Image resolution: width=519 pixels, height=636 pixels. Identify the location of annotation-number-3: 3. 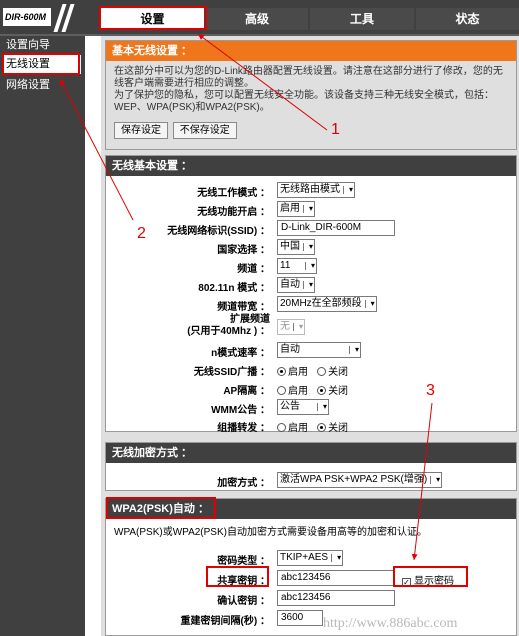
(430, 390).